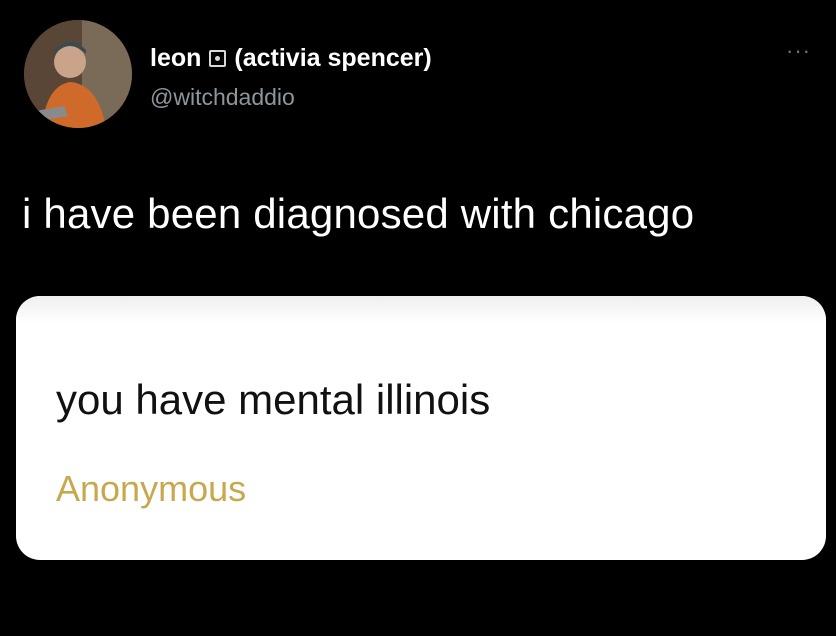  I want to click on author-handle: @witchdaddio, so click(222, 97).